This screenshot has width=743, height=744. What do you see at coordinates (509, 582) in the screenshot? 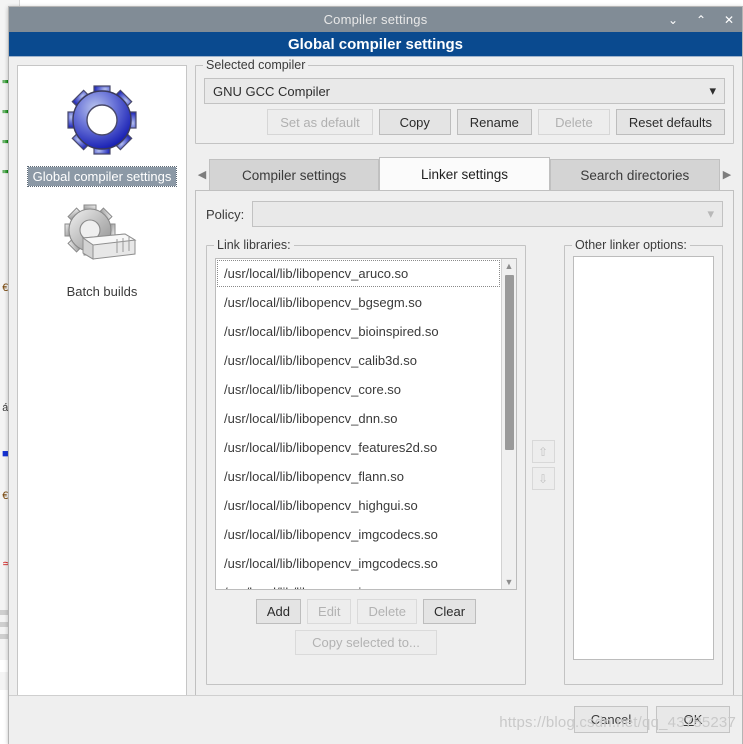
I see `scroll-down-icon: ▼` at bounding box center [509, 582].